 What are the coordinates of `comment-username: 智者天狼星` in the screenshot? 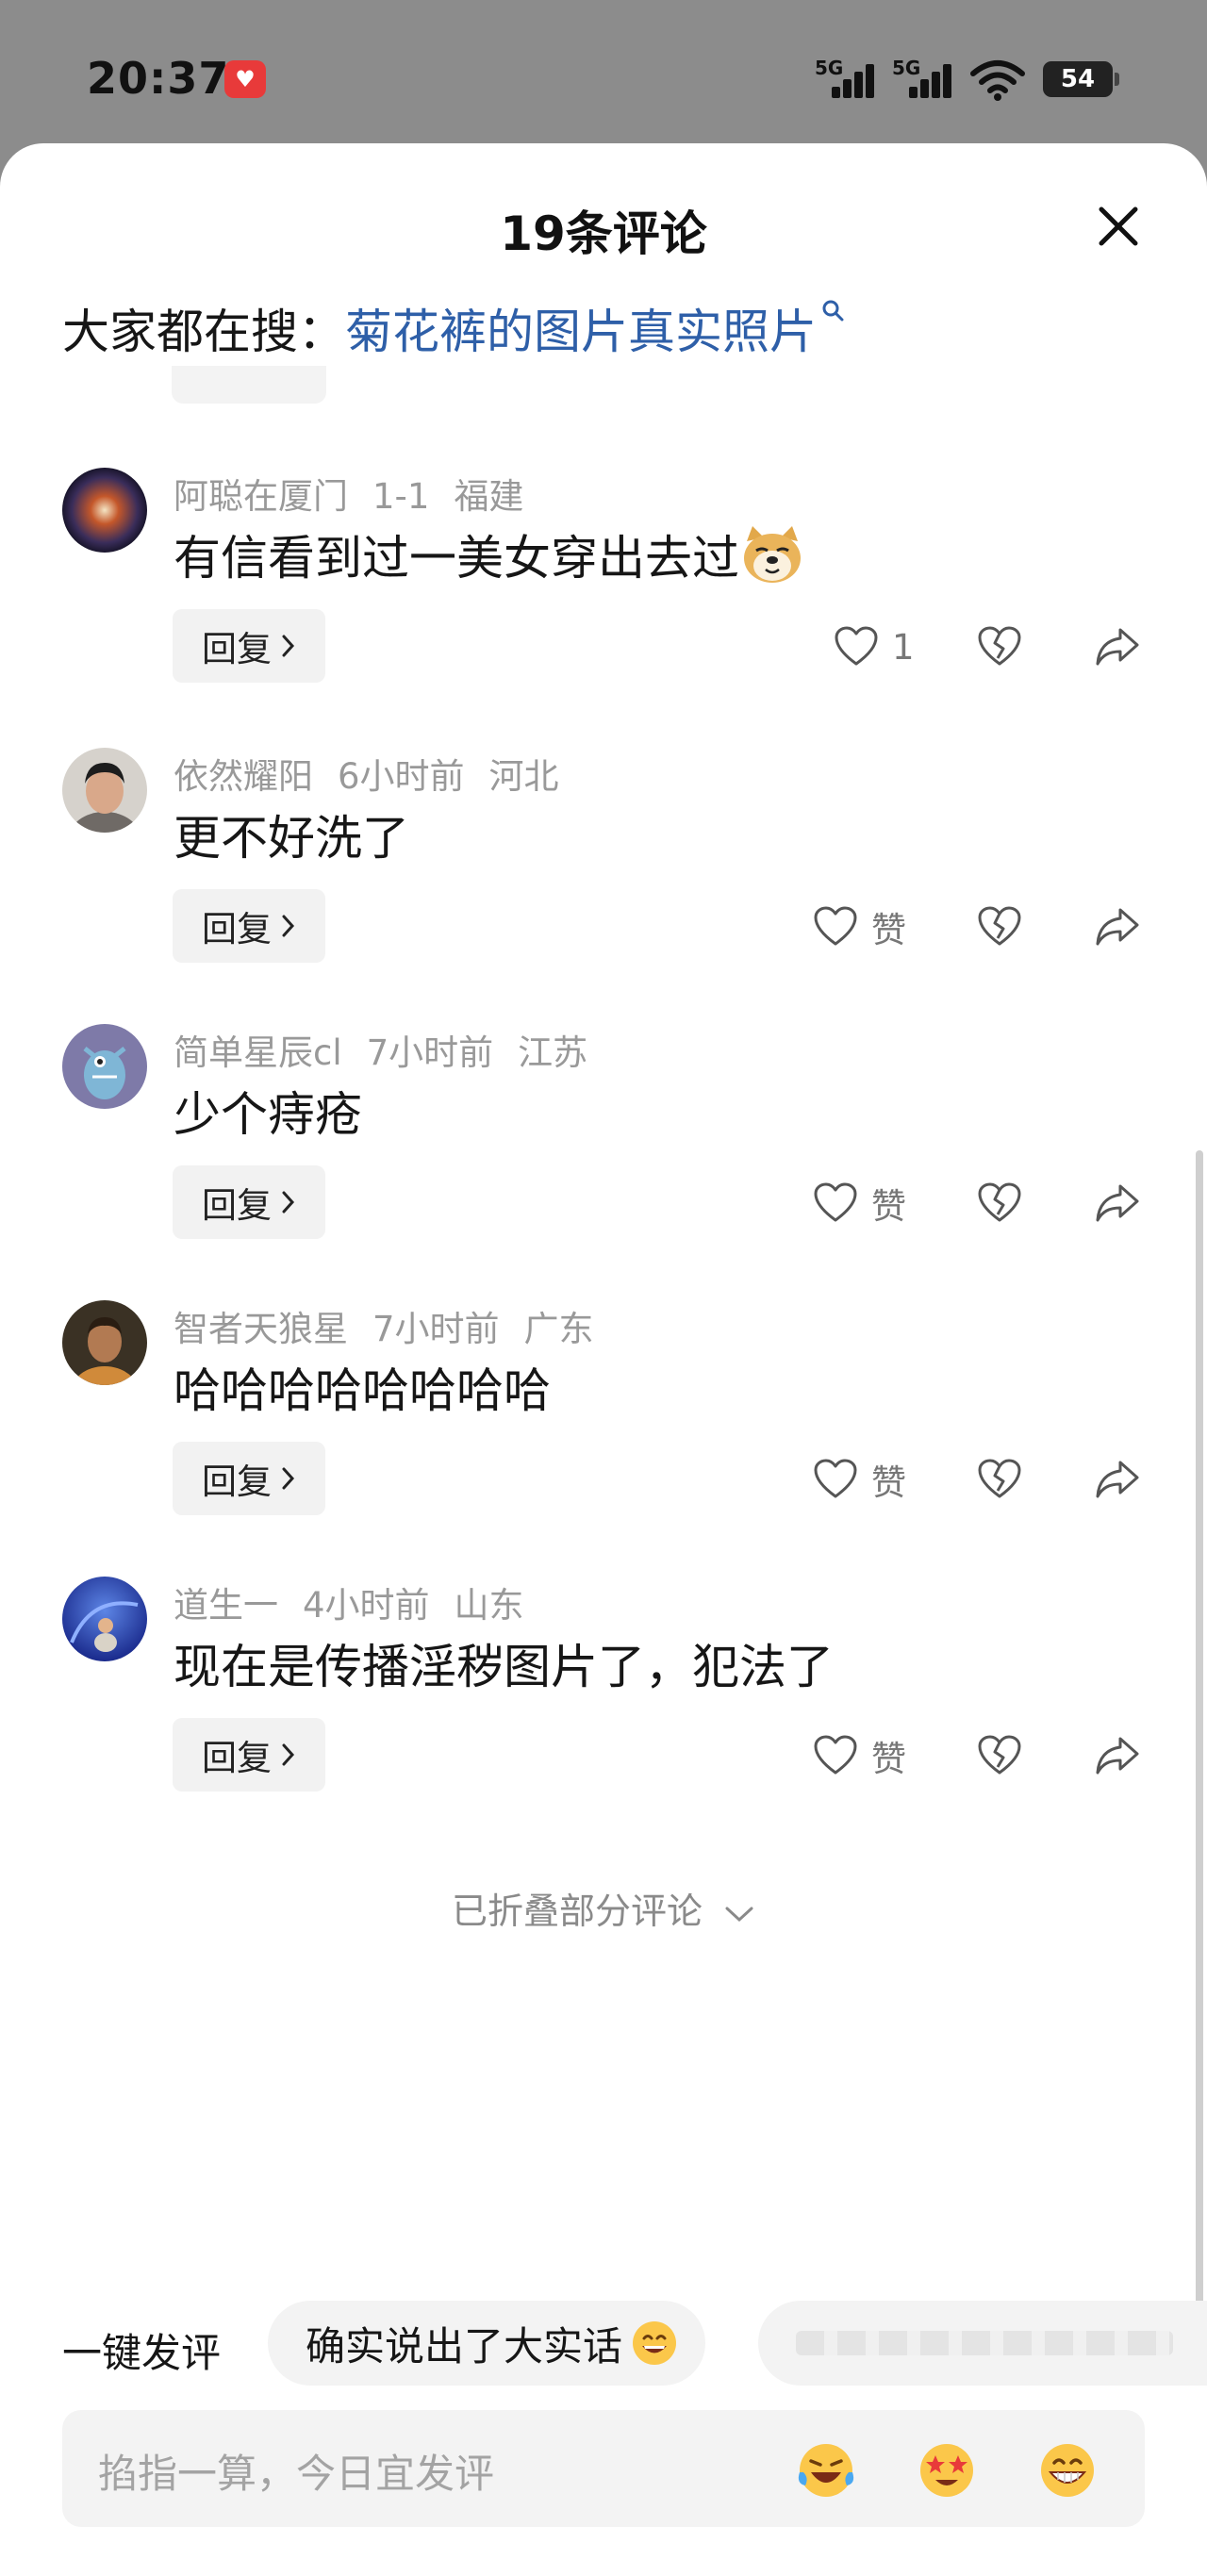 It's located at (261, 1329).